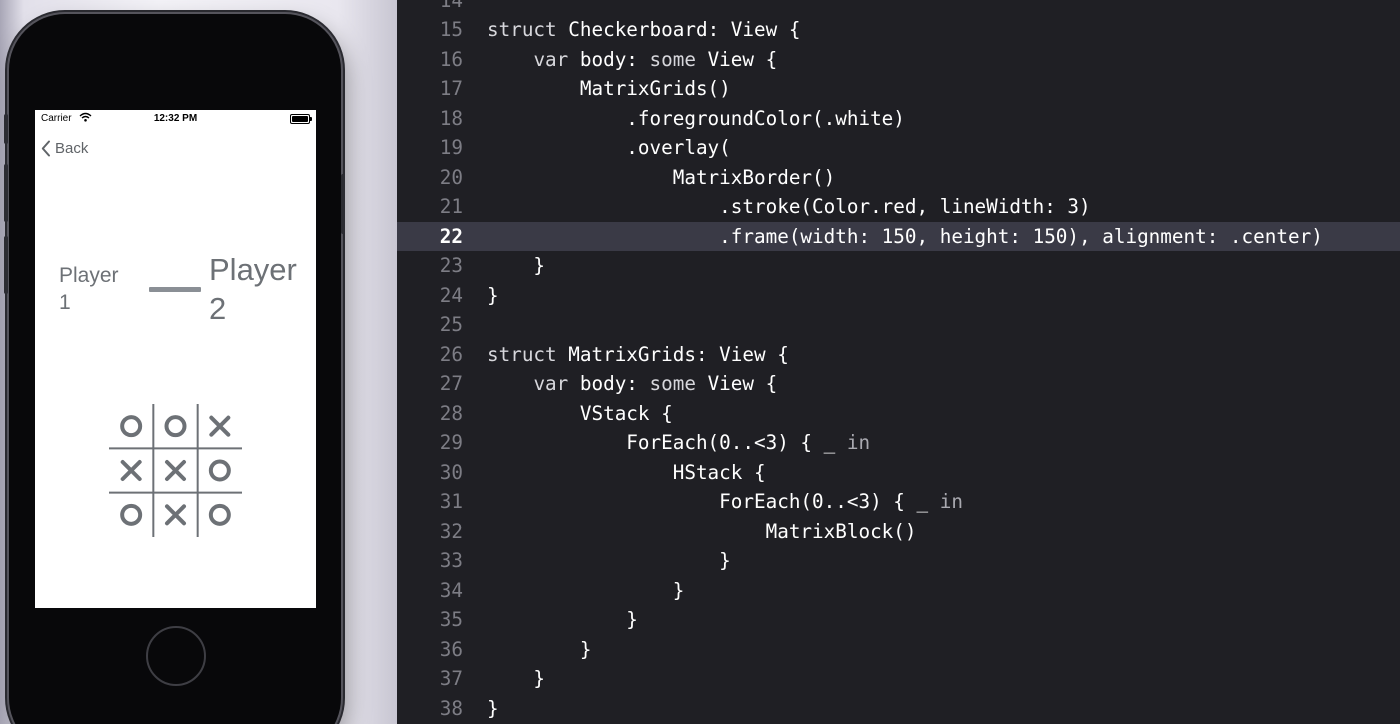 The image size is (1400, 724). I want to click on code-line: 36 }, so click(898, 650).